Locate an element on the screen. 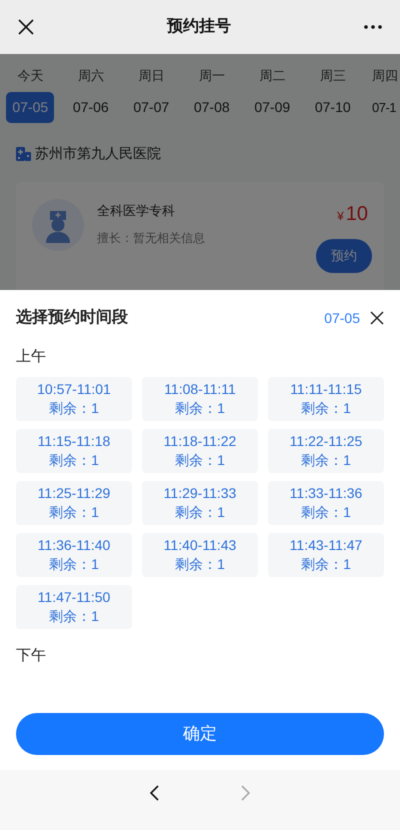 This screenshot has width=400, height=830. date-tab: 07-09 is located at coordinates (272, 107).